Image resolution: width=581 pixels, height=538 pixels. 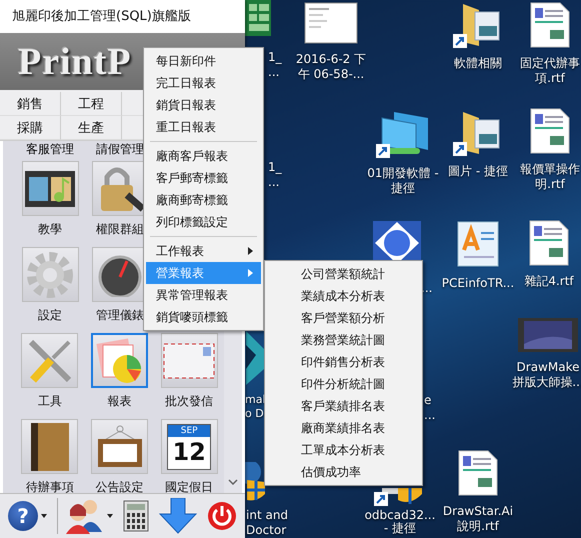 What do you see at coordinates (50, 150) in the screenshot?
I see `module-label: 客服管理` at bounding box center [50, 150].